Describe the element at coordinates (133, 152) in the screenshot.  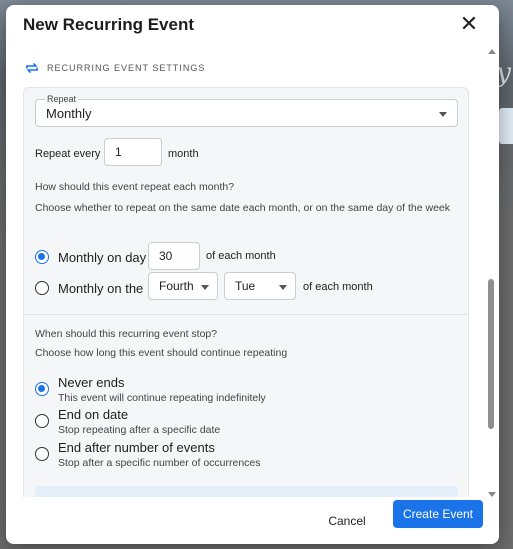
I see `repeat-every-input: 1` at that location.